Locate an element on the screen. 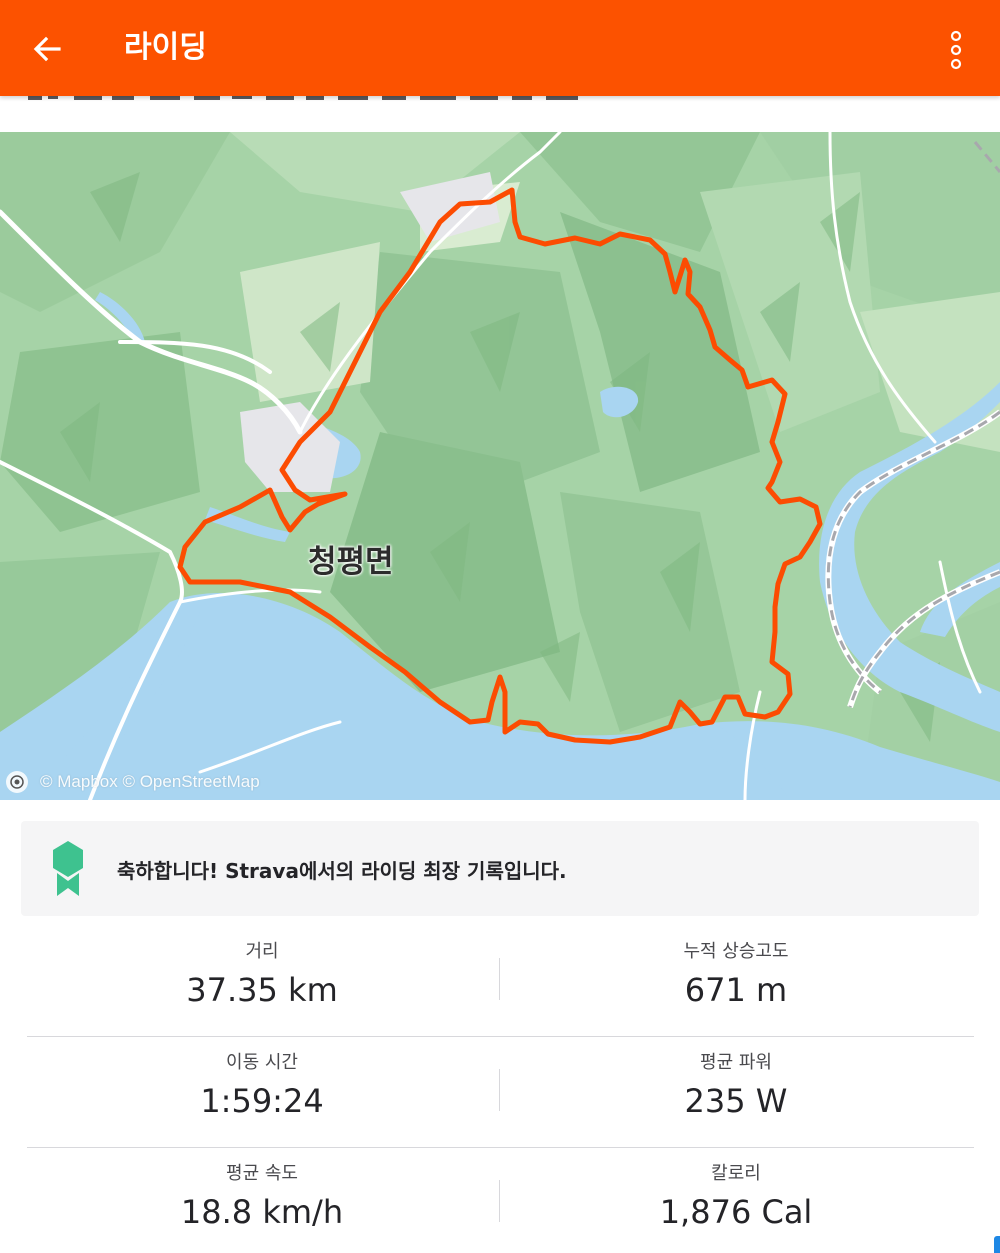  map-attribution: © Mapbox © OpenStreetMap is located at coordinates (150, 782).